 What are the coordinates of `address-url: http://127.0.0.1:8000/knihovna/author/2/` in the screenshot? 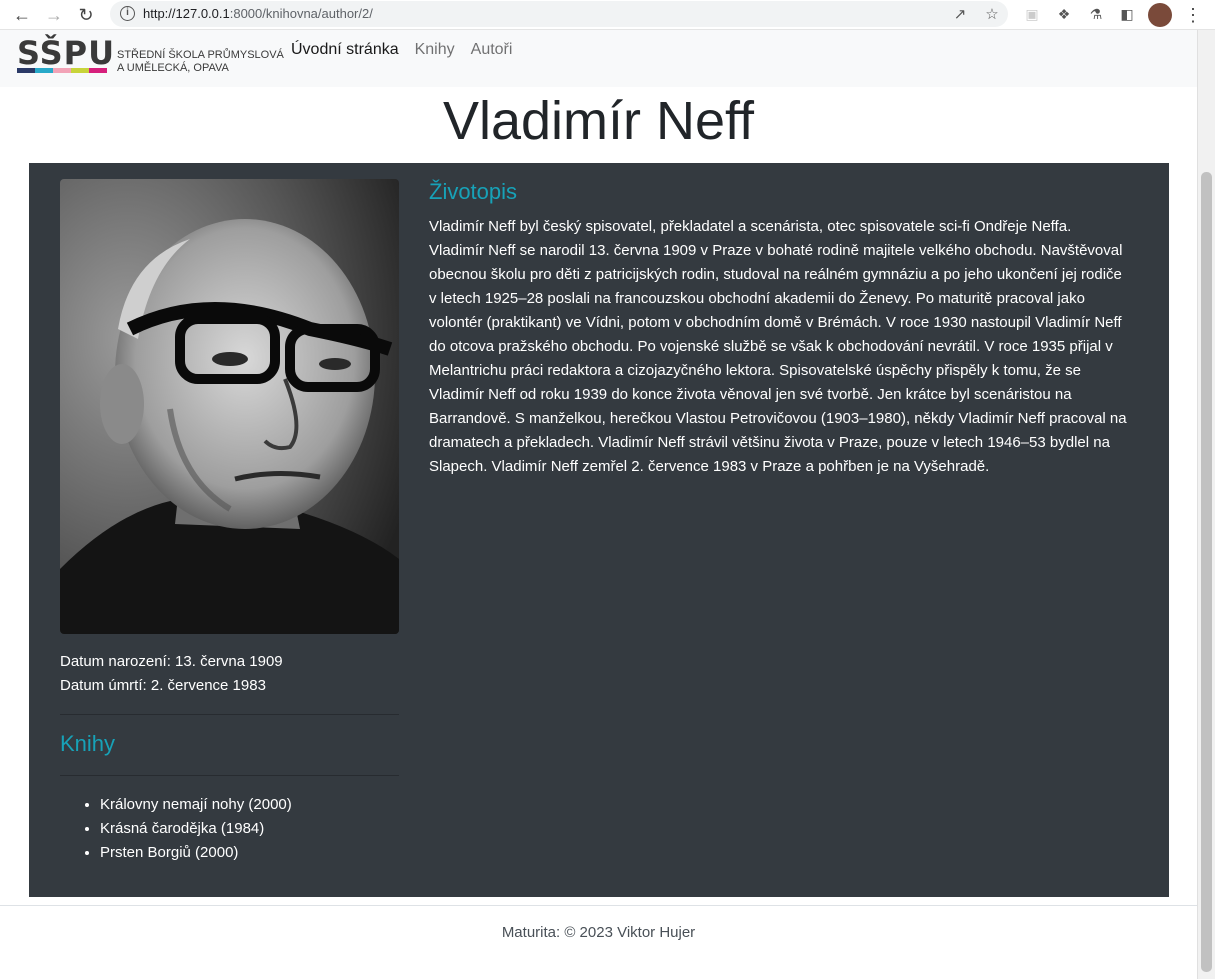 It's located at (258, 13).